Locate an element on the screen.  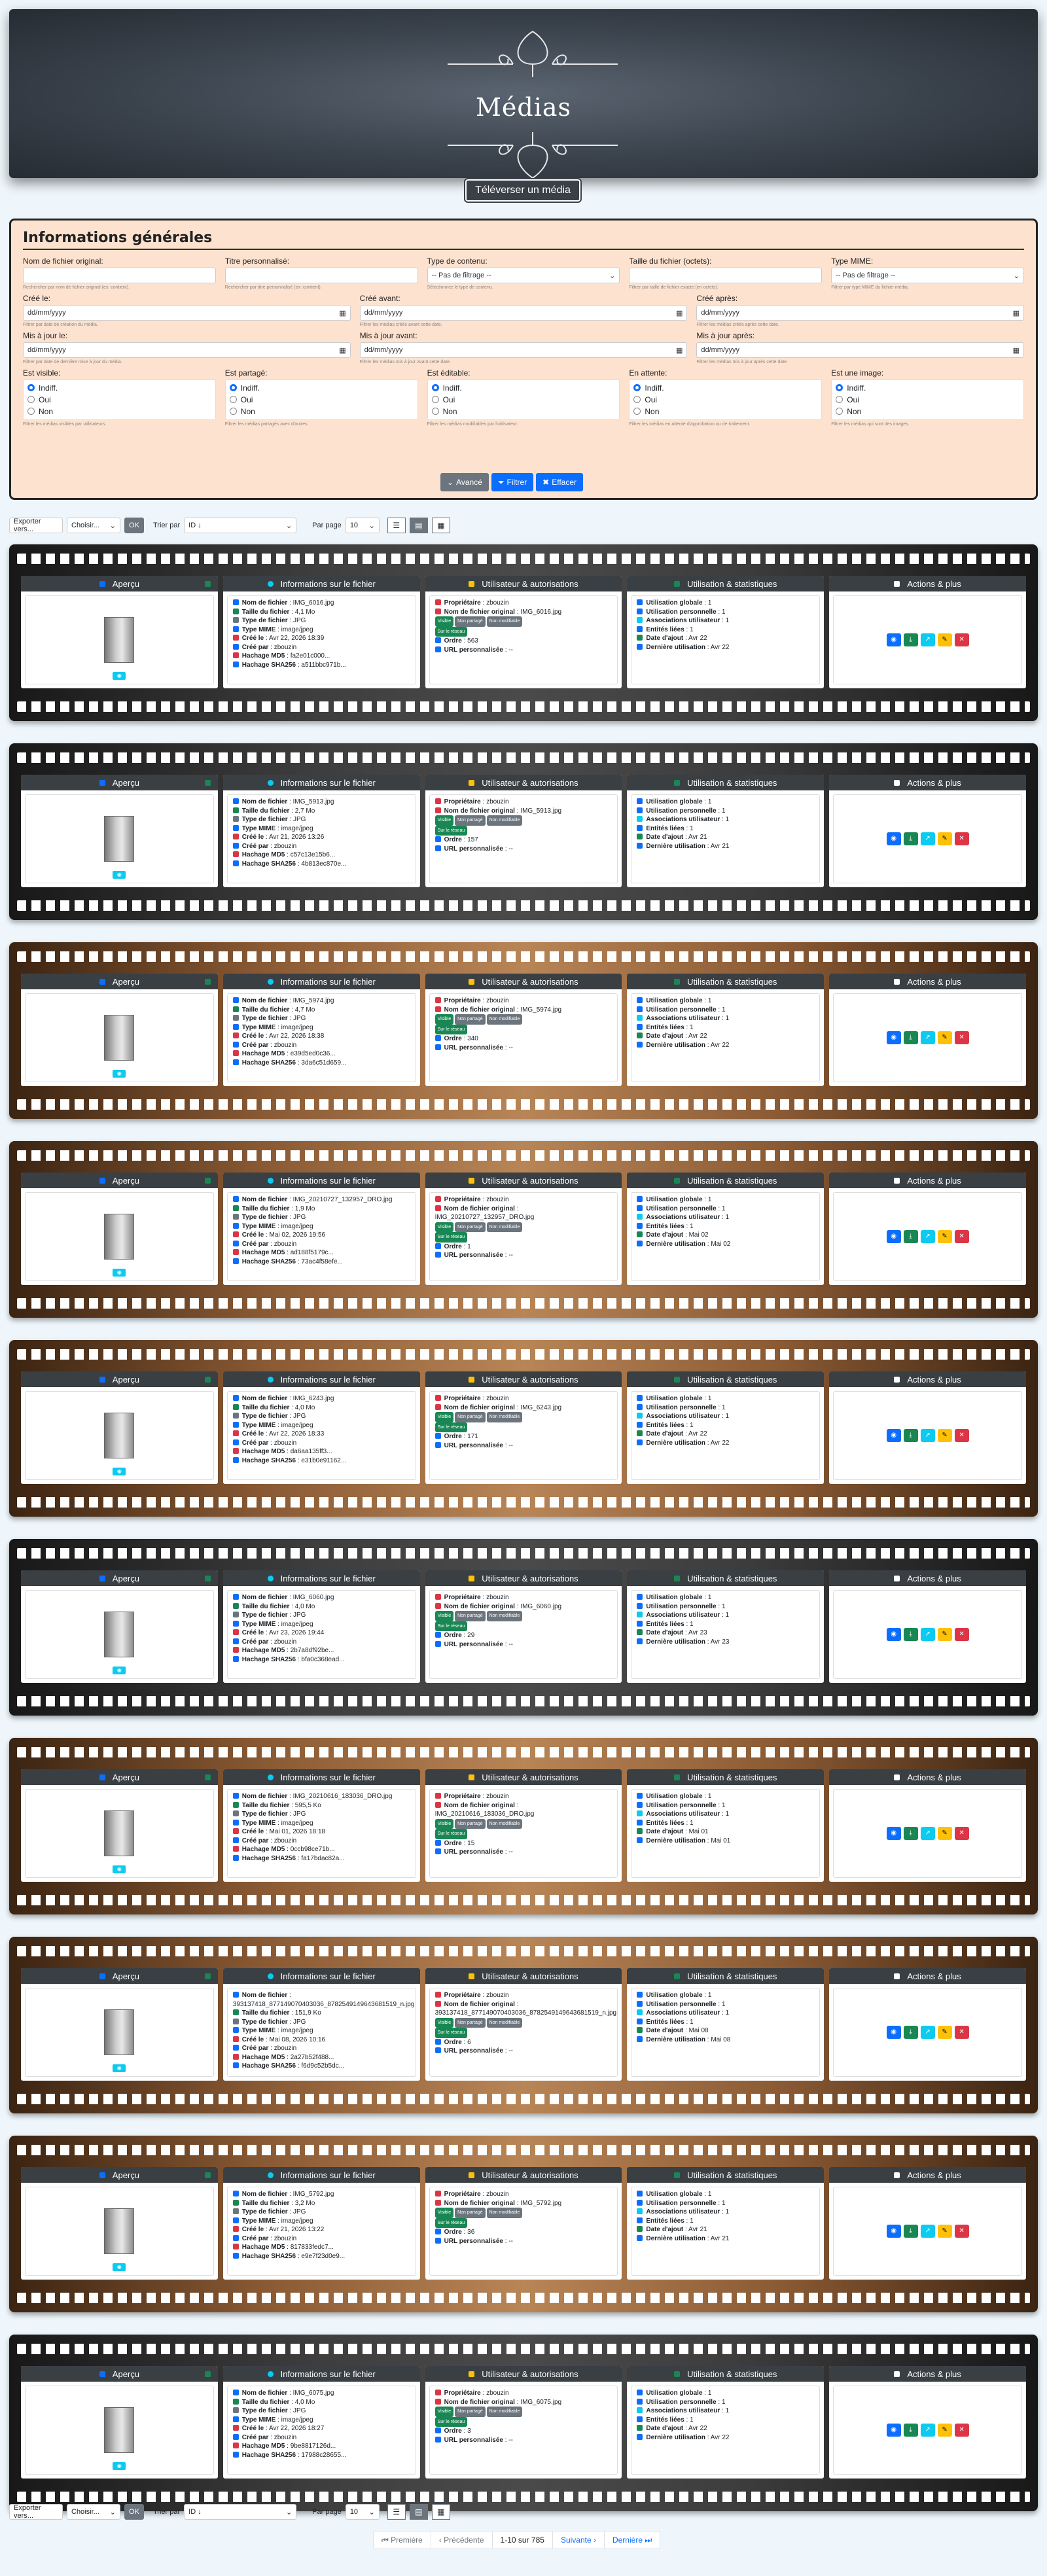
mime-type-select: -- Pas de filtrage -- ⌄ is located at coordinates (927, 275).